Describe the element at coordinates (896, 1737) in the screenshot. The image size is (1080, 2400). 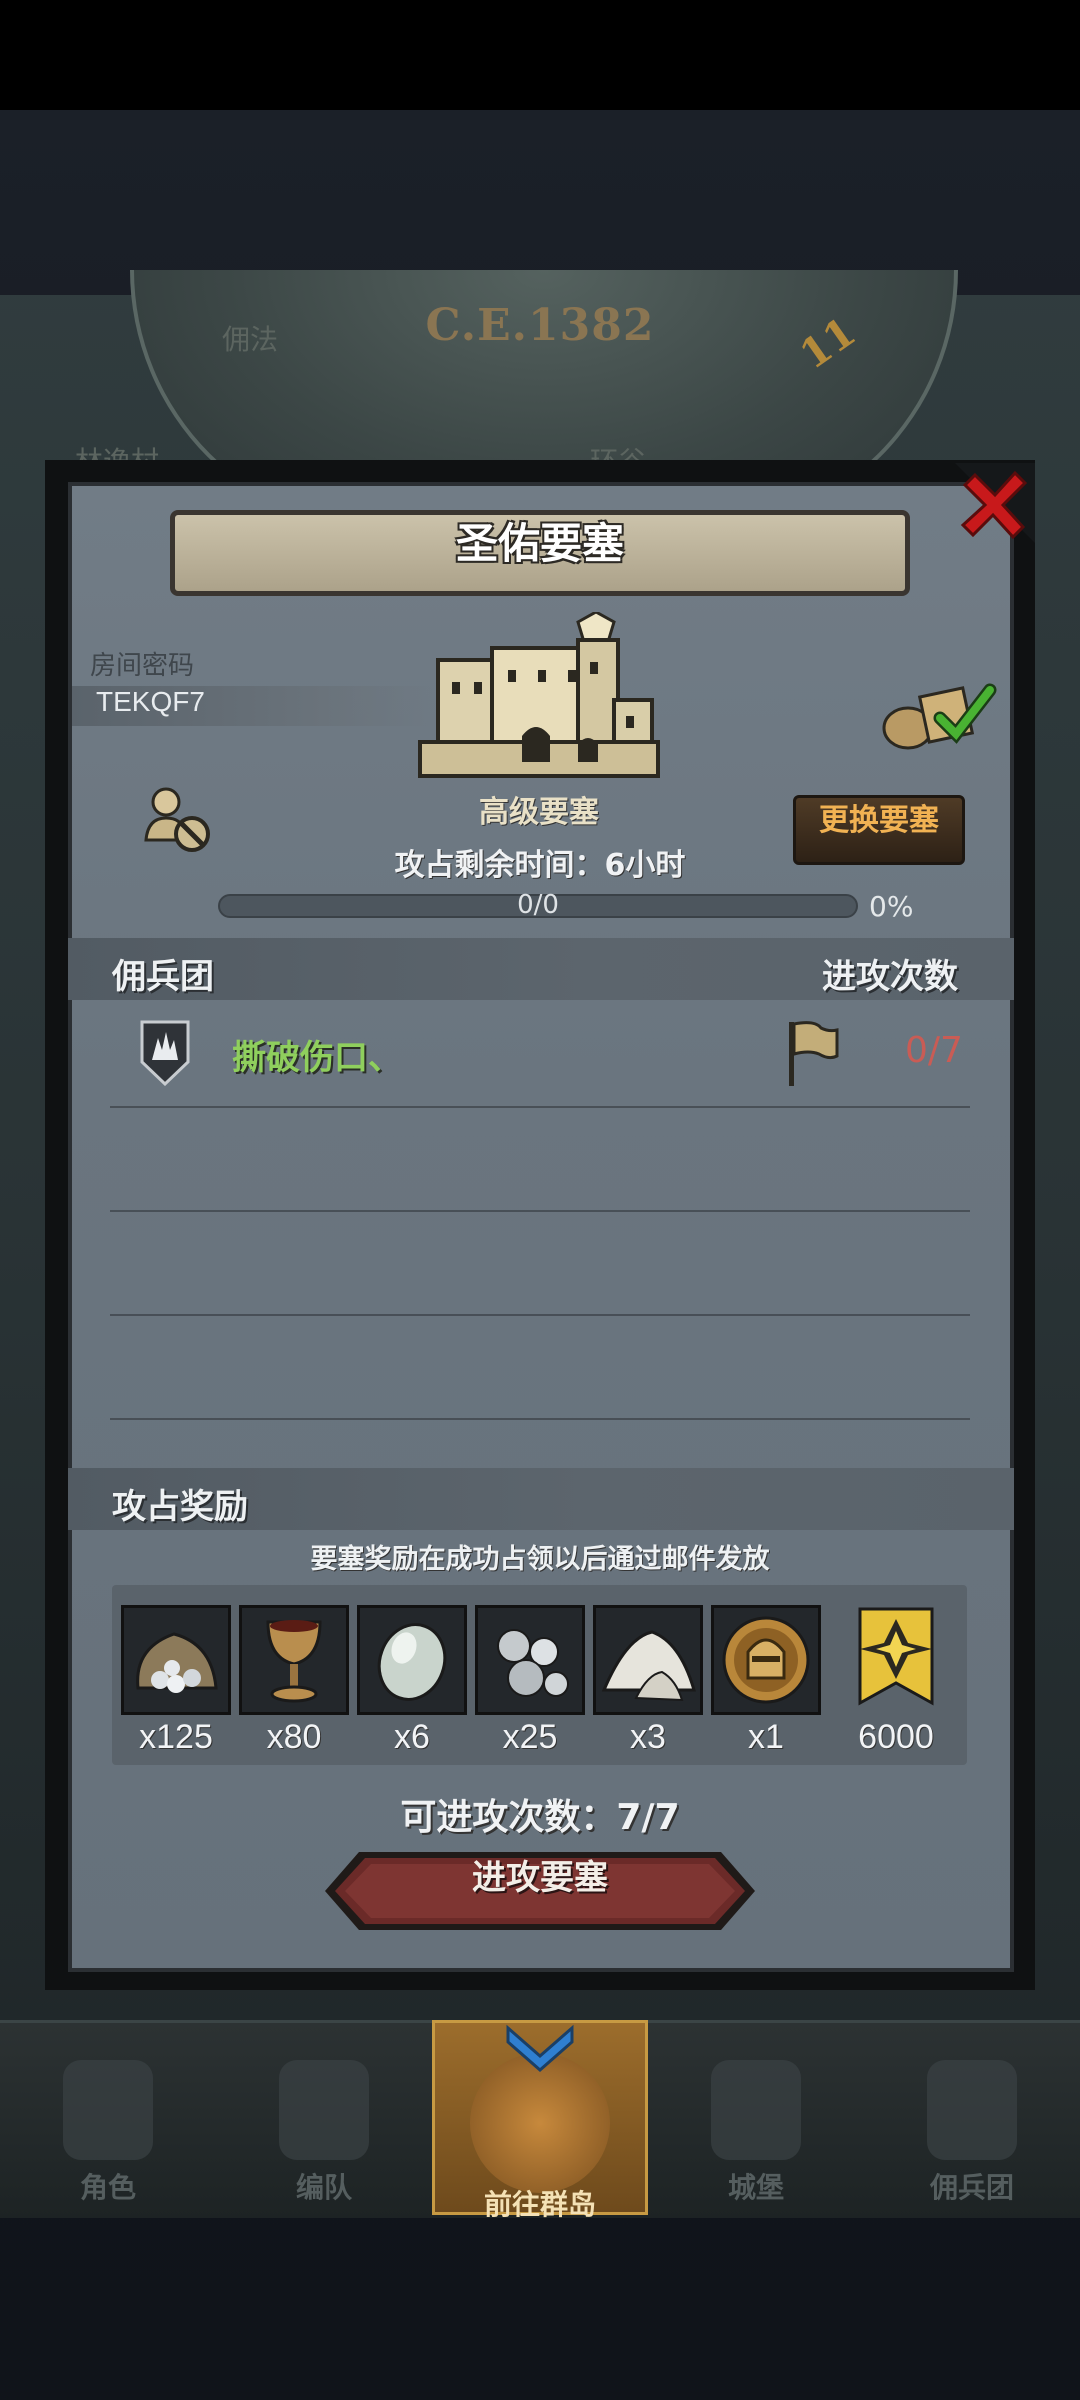
I see `reward-qty: 6000` at that location.